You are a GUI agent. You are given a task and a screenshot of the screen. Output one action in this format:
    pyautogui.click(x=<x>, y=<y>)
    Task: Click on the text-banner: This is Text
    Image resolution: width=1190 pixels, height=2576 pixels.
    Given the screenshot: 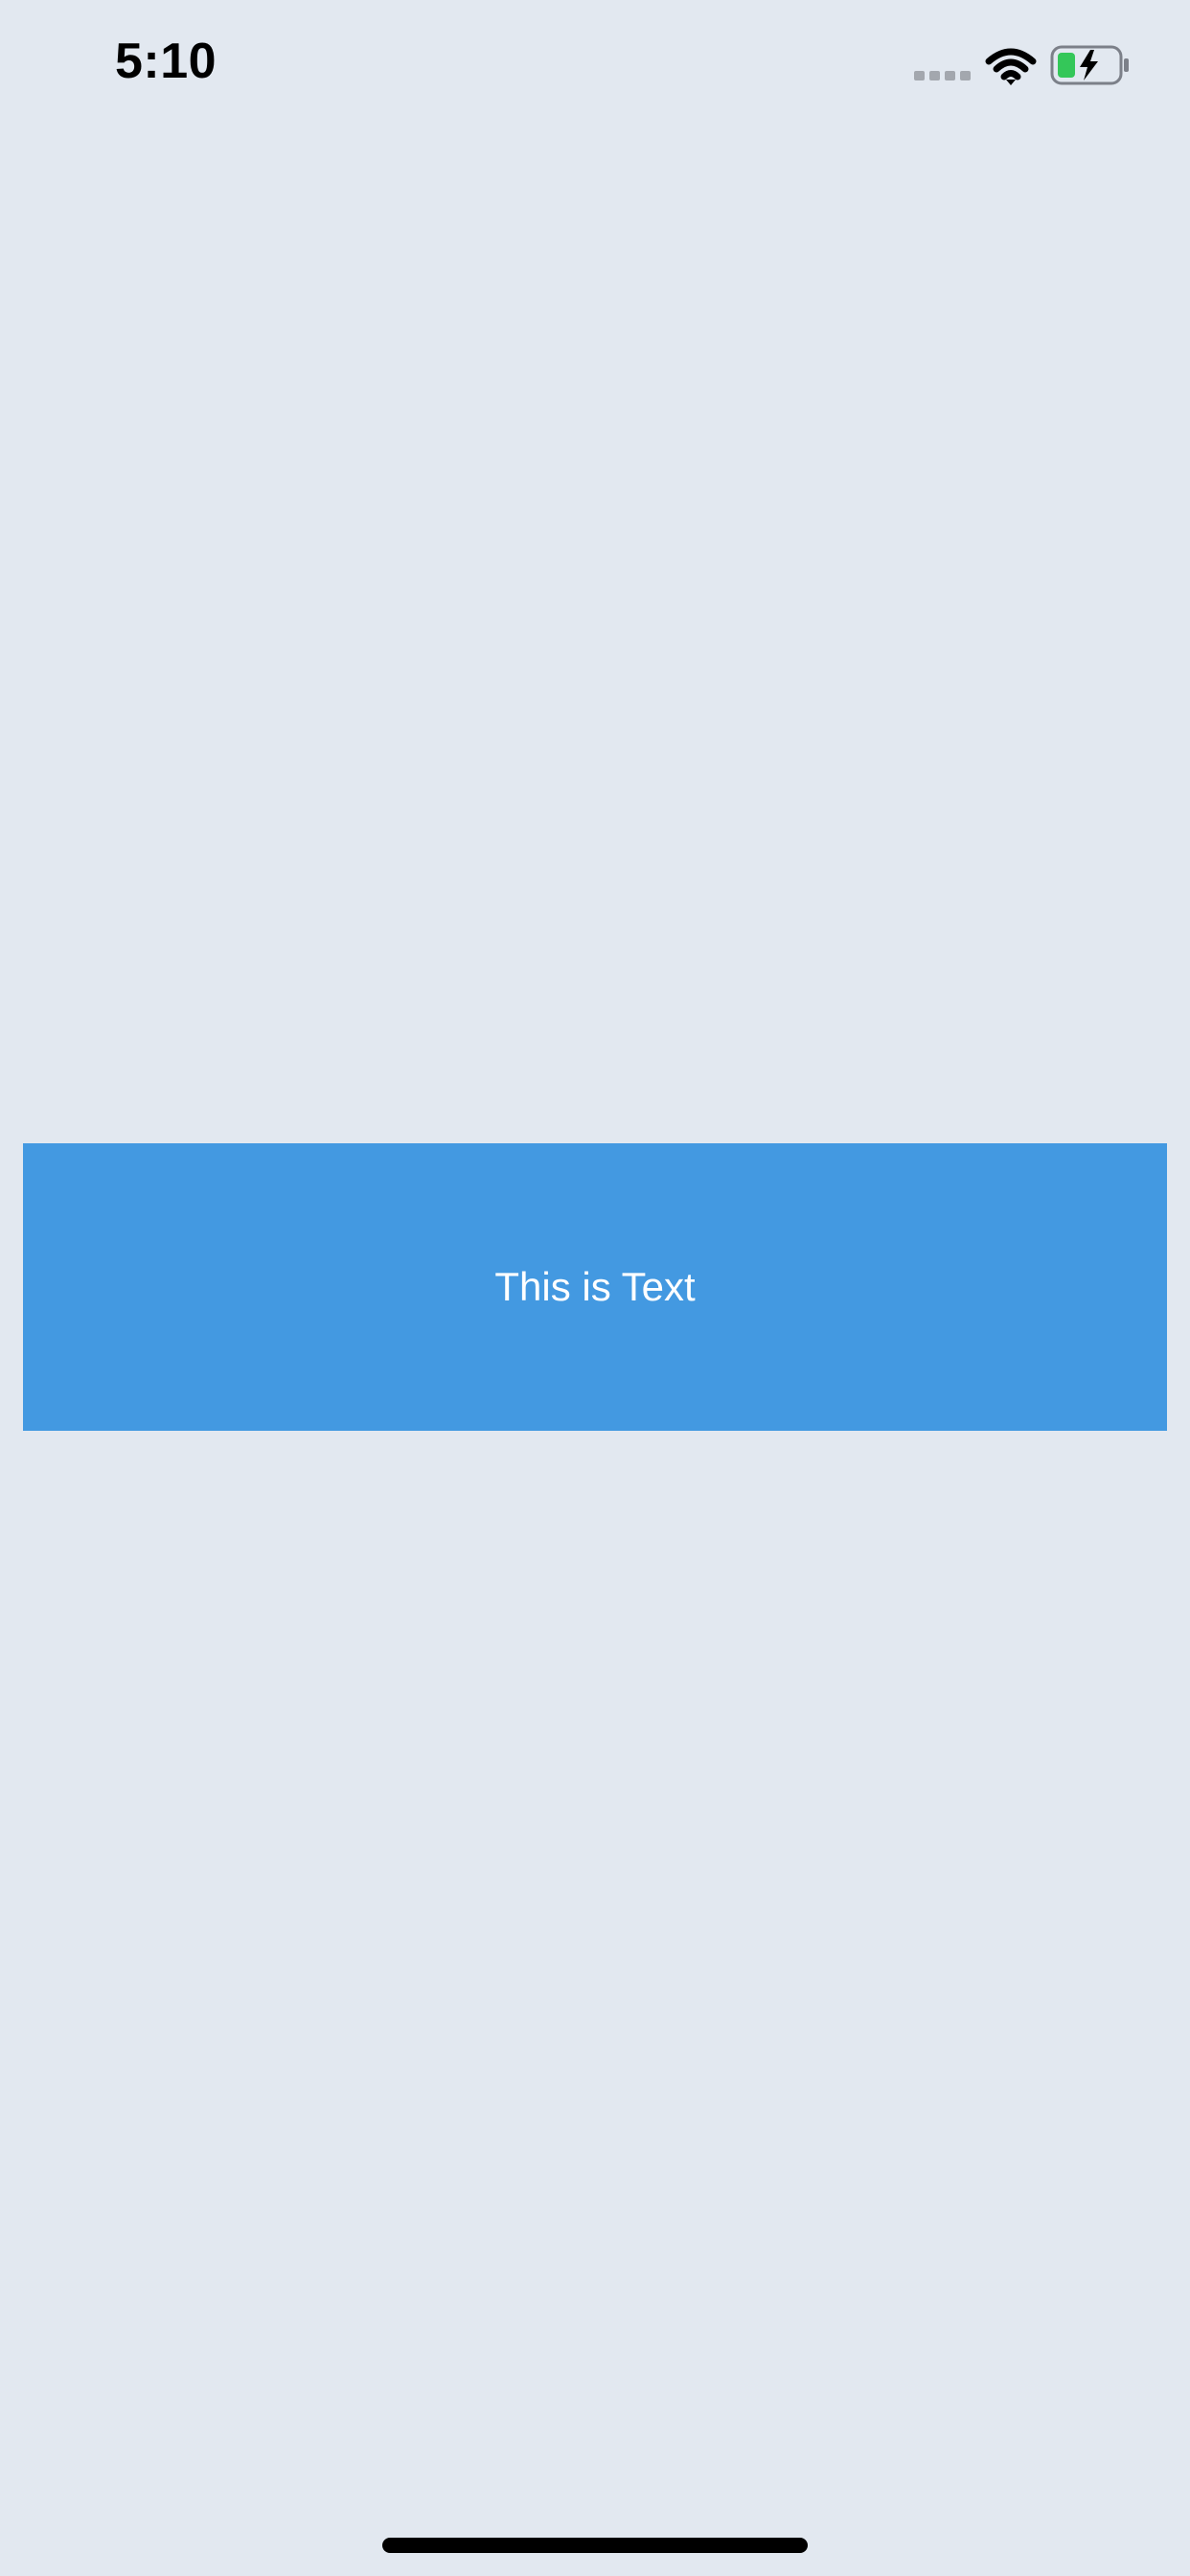 What is the action you would take?
    pyautogui.click(x=595, y=1287)
    